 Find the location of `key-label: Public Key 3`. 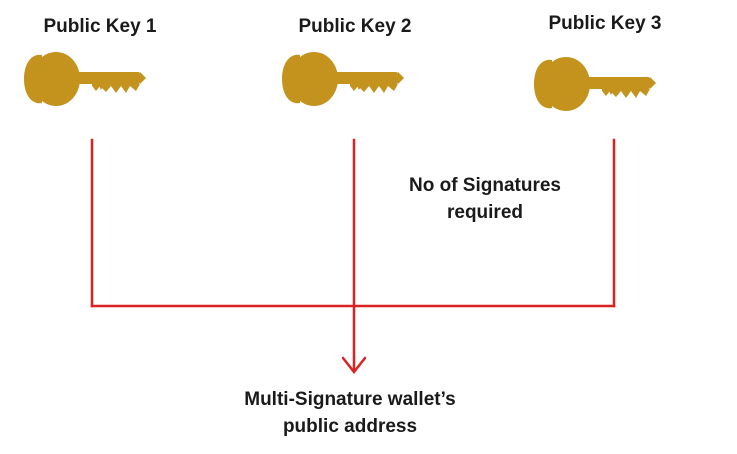

key-label: Public Key 3 is located at coordinates (605, 23).